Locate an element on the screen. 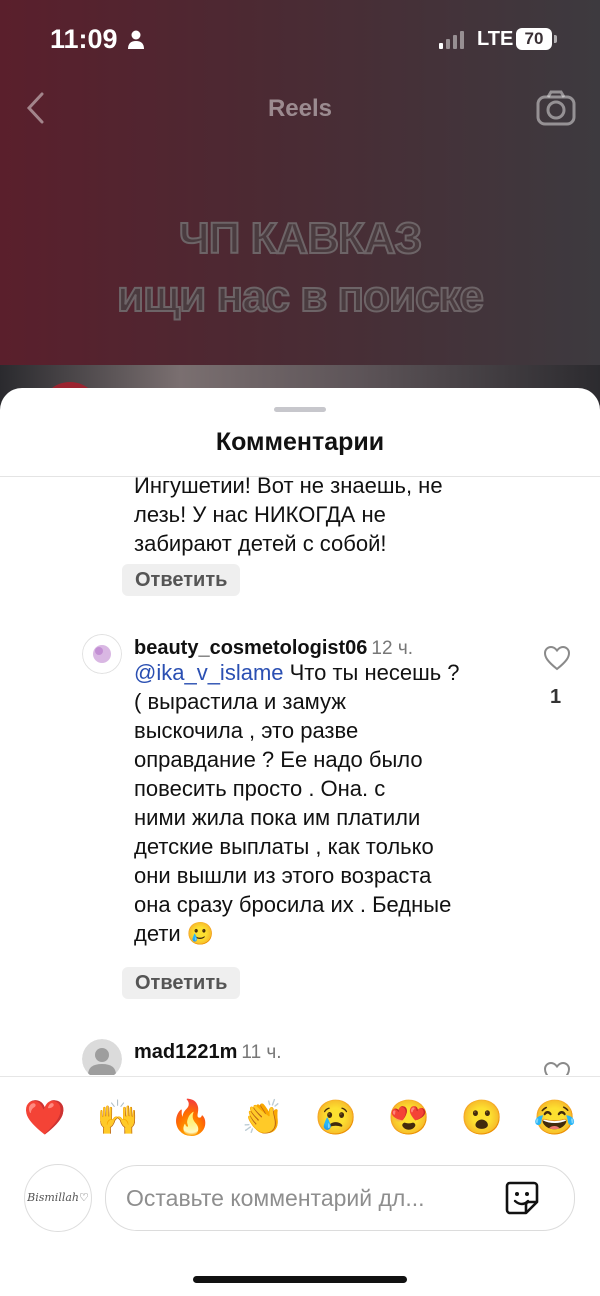 This screenshot has width=600, height=1296. emoji-fire: 🔥 is located at coordinates (191, 1118).